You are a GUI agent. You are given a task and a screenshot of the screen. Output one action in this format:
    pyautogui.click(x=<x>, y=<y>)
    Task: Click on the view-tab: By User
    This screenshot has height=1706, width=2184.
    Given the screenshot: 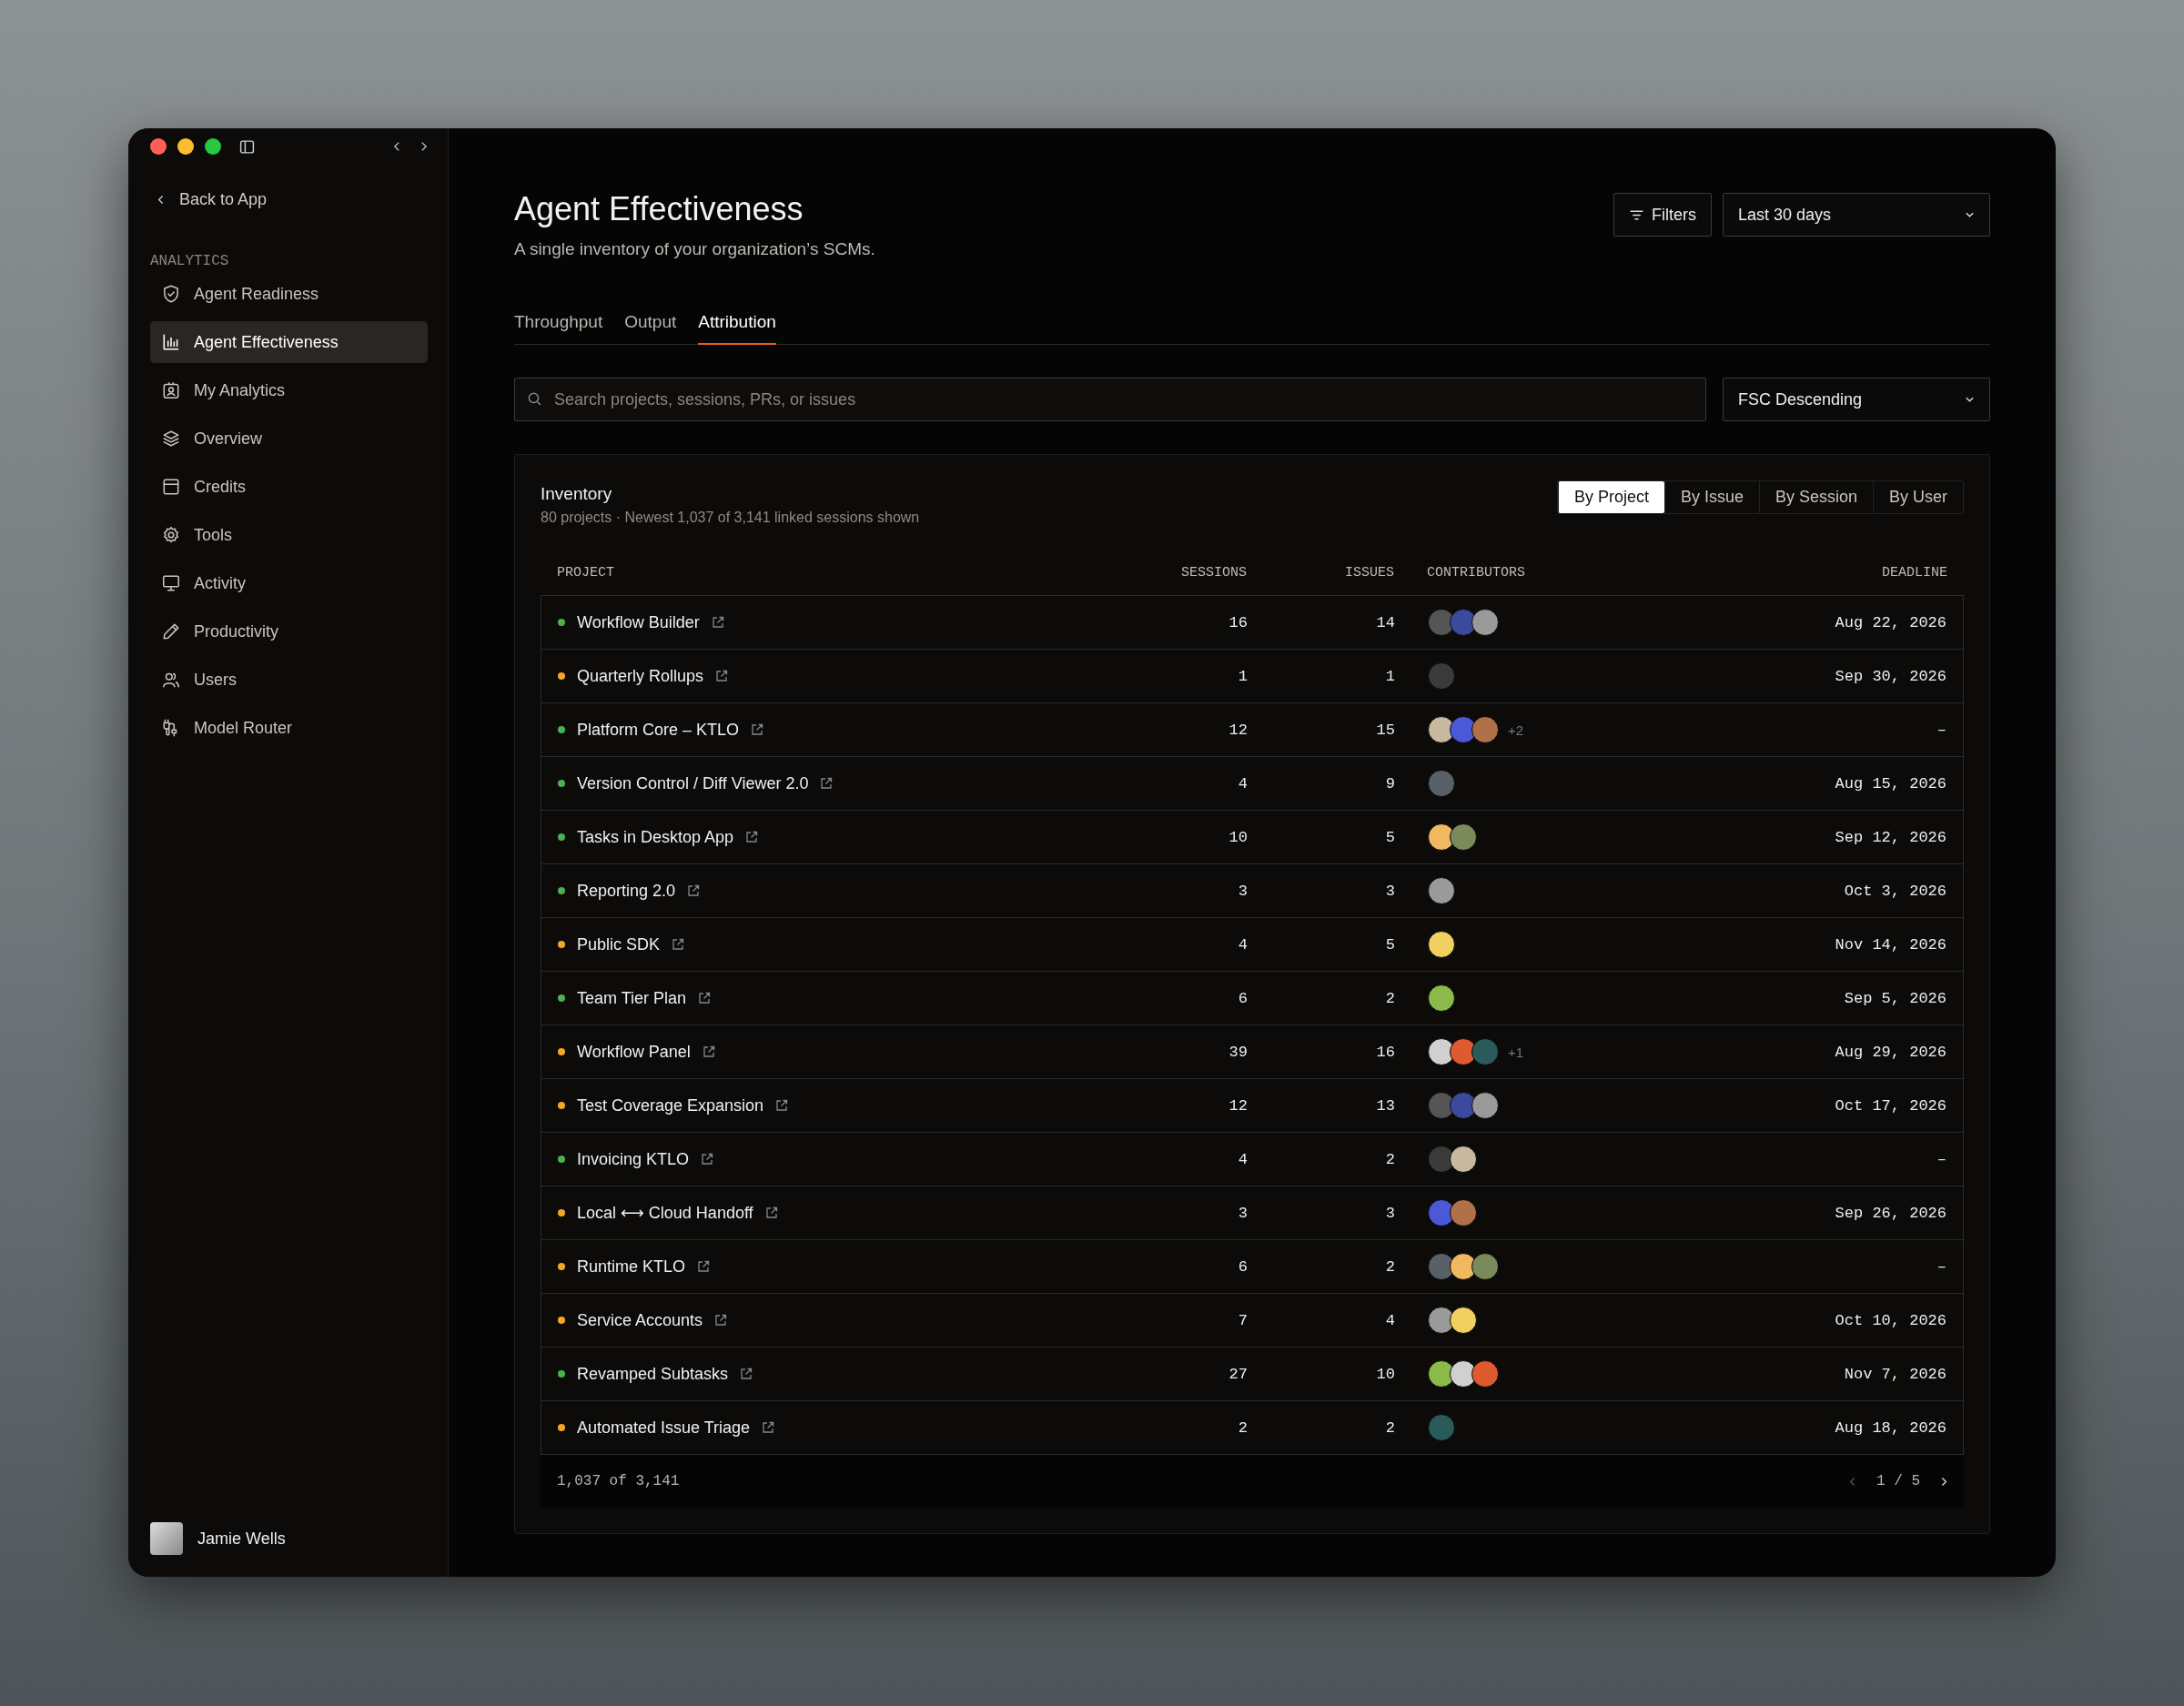 What is the action you would take?
    pyautogui.click(x=1918, y=497)
    